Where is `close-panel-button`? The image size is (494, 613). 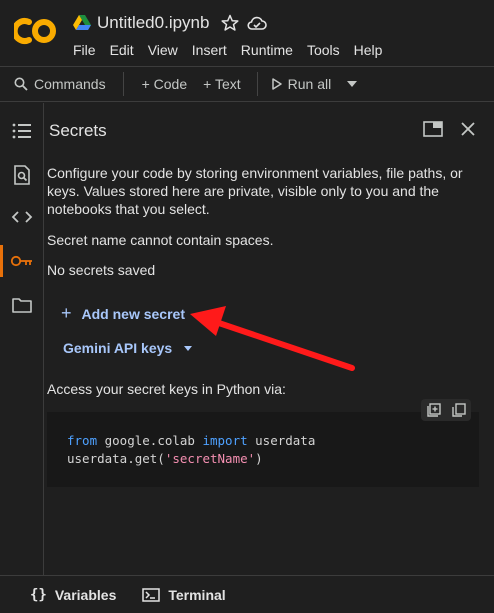
close-panel-button is located at coordinates (468, 129).